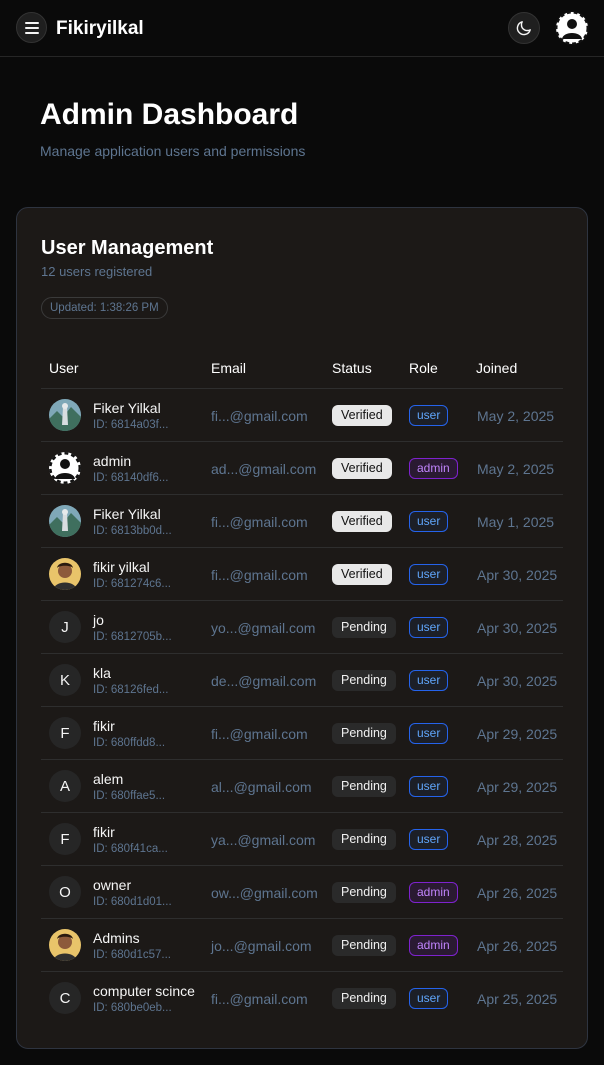 This screenshot has height=1065, width=604. I want to click on theme-toggle-button, so click(524, 28).